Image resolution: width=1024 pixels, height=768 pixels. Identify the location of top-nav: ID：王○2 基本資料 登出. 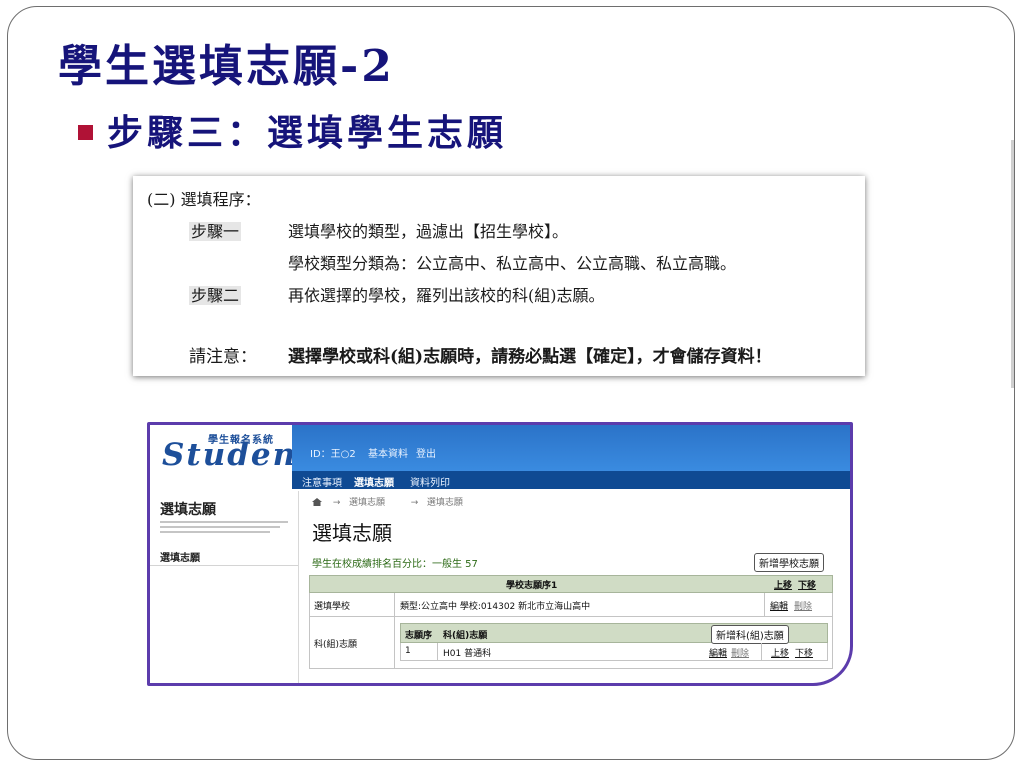
(571, 448).